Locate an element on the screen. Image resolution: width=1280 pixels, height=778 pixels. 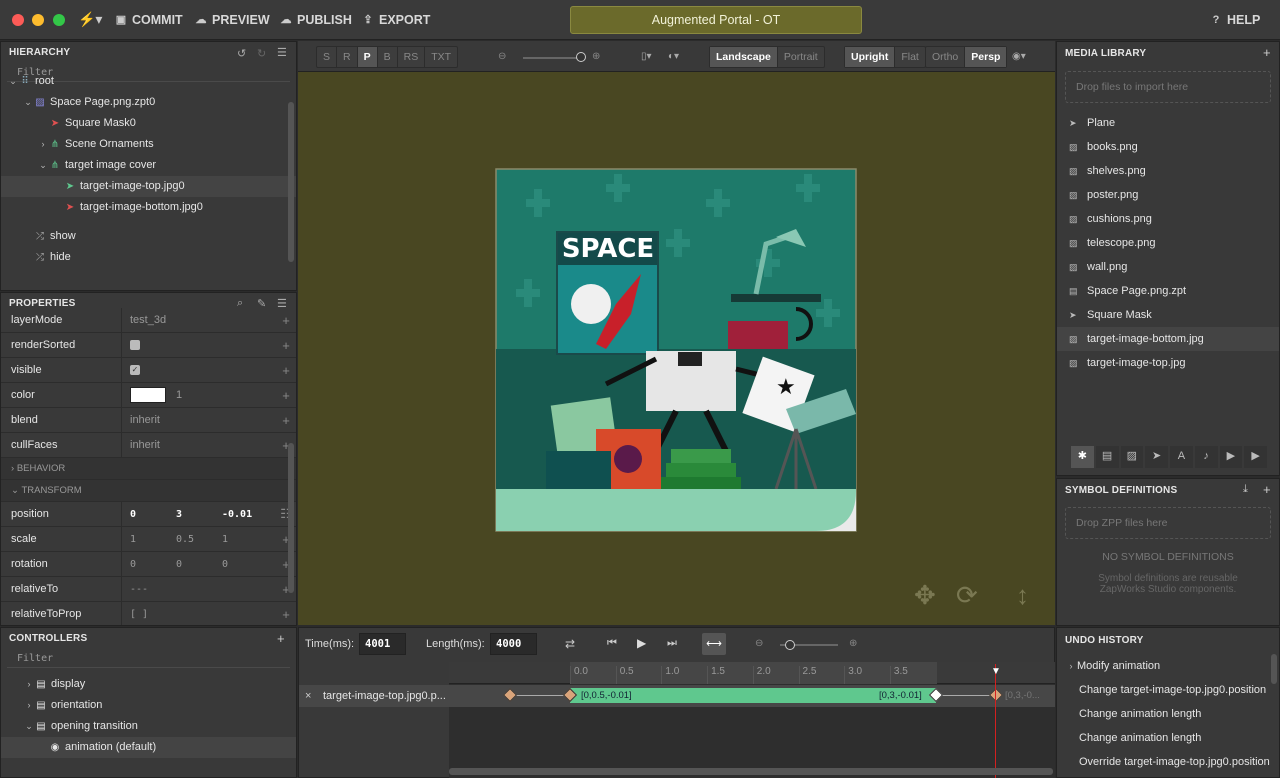
audio-icon: ♪ is located at coordinates (1206, 457).